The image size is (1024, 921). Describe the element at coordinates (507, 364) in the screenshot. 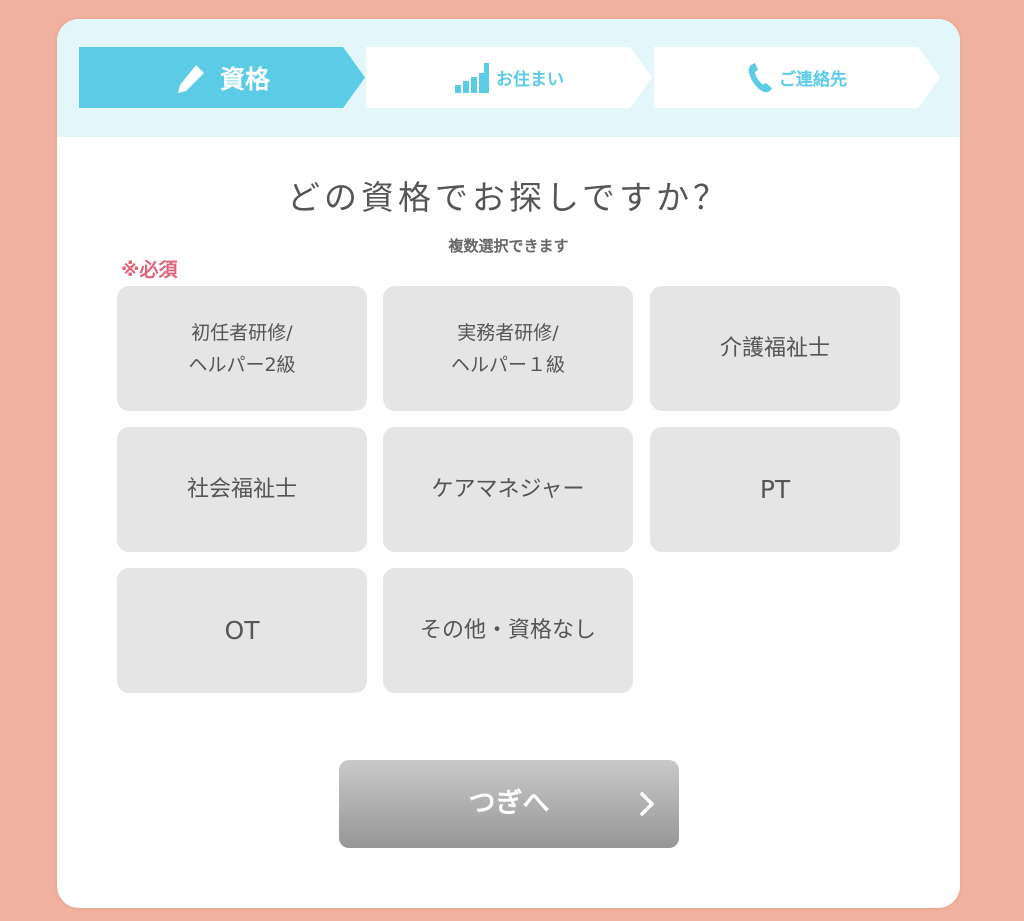

I see `option-label-line: ヘルパー１級` at that location.